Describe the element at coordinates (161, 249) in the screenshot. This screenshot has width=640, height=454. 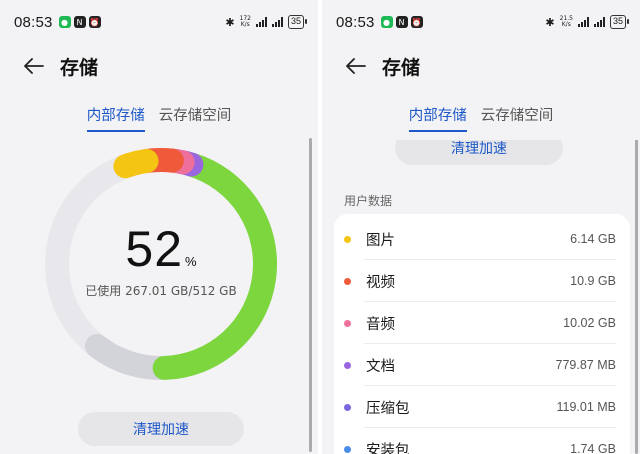
I see `usage-percent: 52%` at that location.